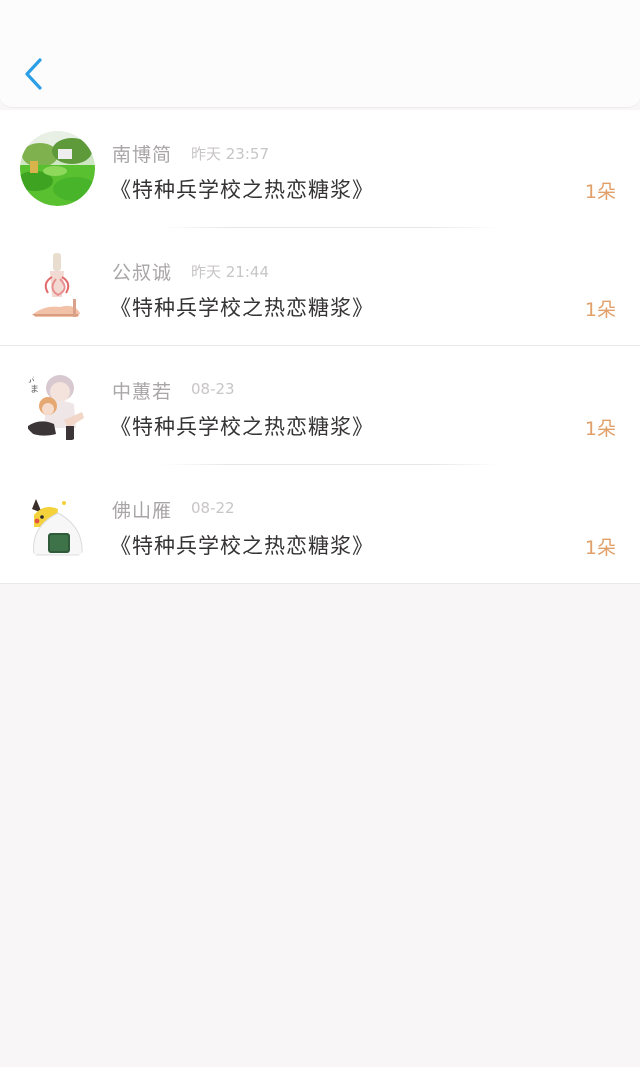  I want to click on list-item: 佛山雁 08-22 《特种兵学校之热恋糖浆》 1朵, so click(320, 525).